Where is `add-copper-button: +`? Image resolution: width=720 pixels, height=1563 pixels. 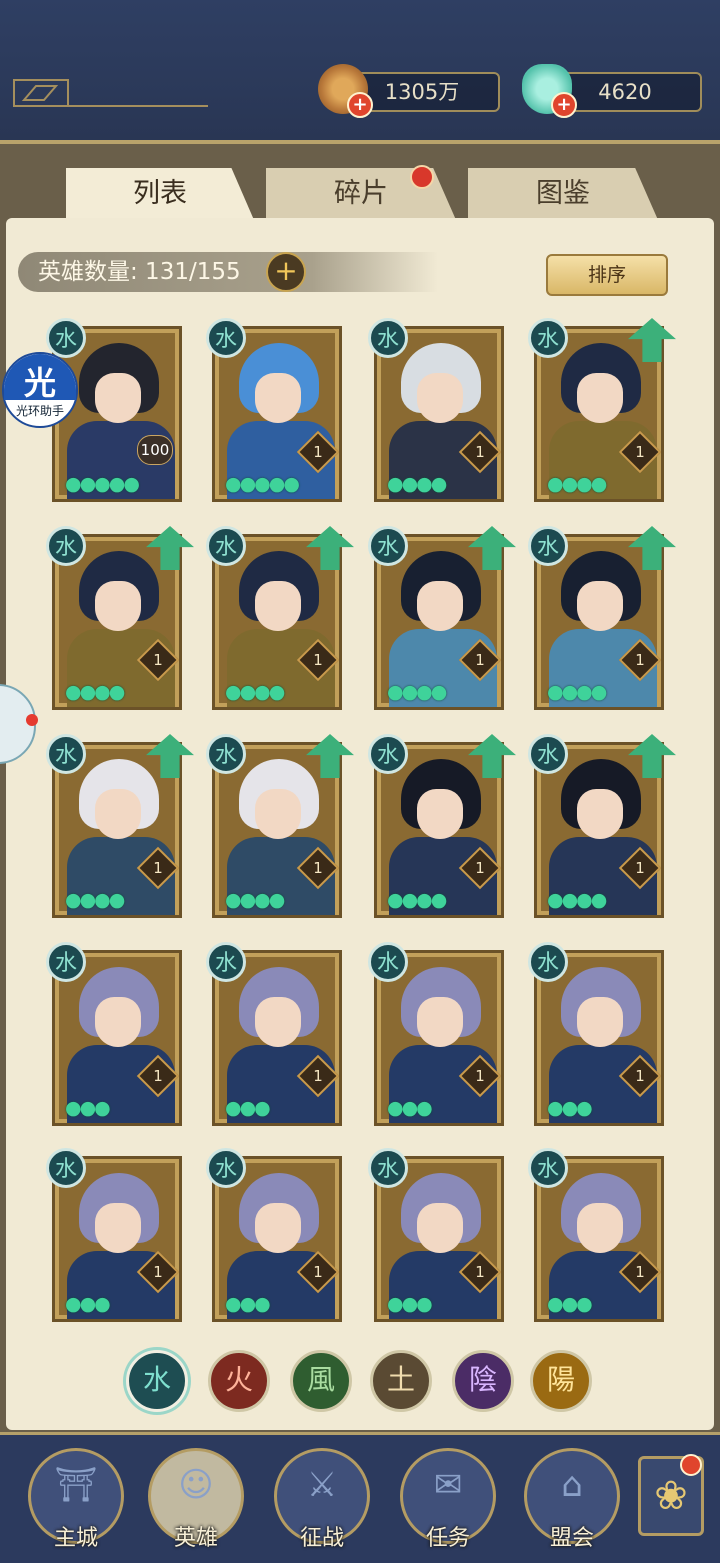
add-copper-button: + is located at coordinates (360, 105).